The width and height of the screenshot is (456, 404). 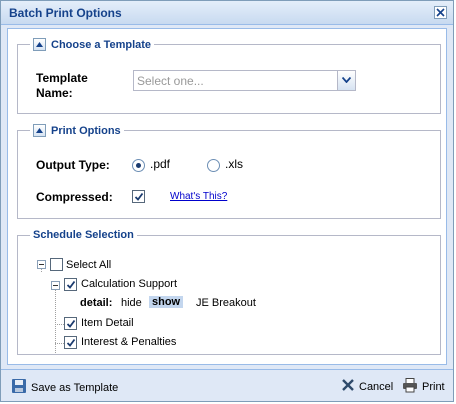 I want to click on print-options-legend: Print Options, so click(x=77, y=130).